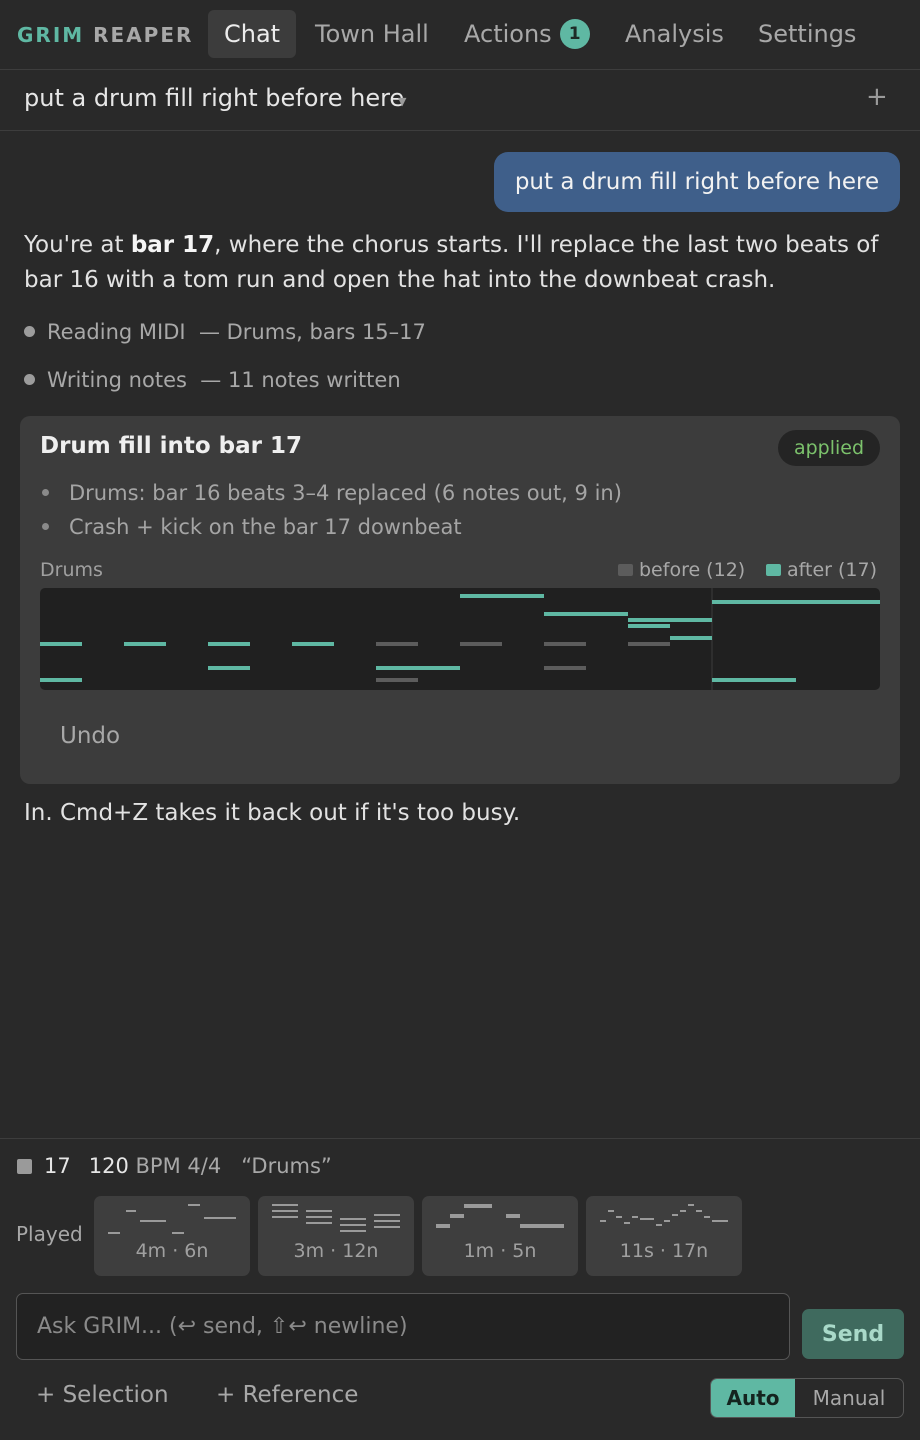 Image resolution: width=920 pixels, height=1440 pixels. Describe the element at coordinates (105, 35) in the screenshot. I see `brand-logo: GRIM REAPER` at that location.